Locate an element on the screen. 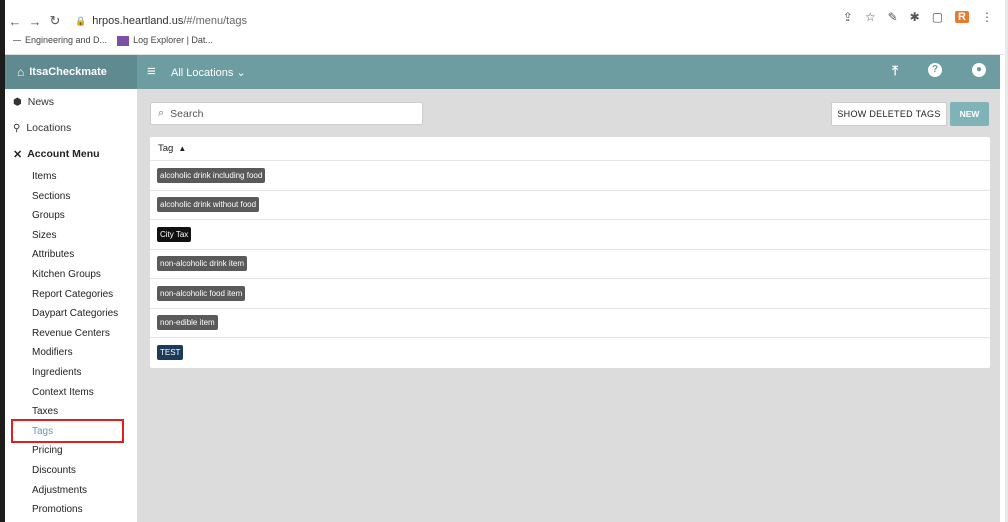  address-bar: hrpos.heartland.us/#/menu/tags is located at coordinates (169, 21).